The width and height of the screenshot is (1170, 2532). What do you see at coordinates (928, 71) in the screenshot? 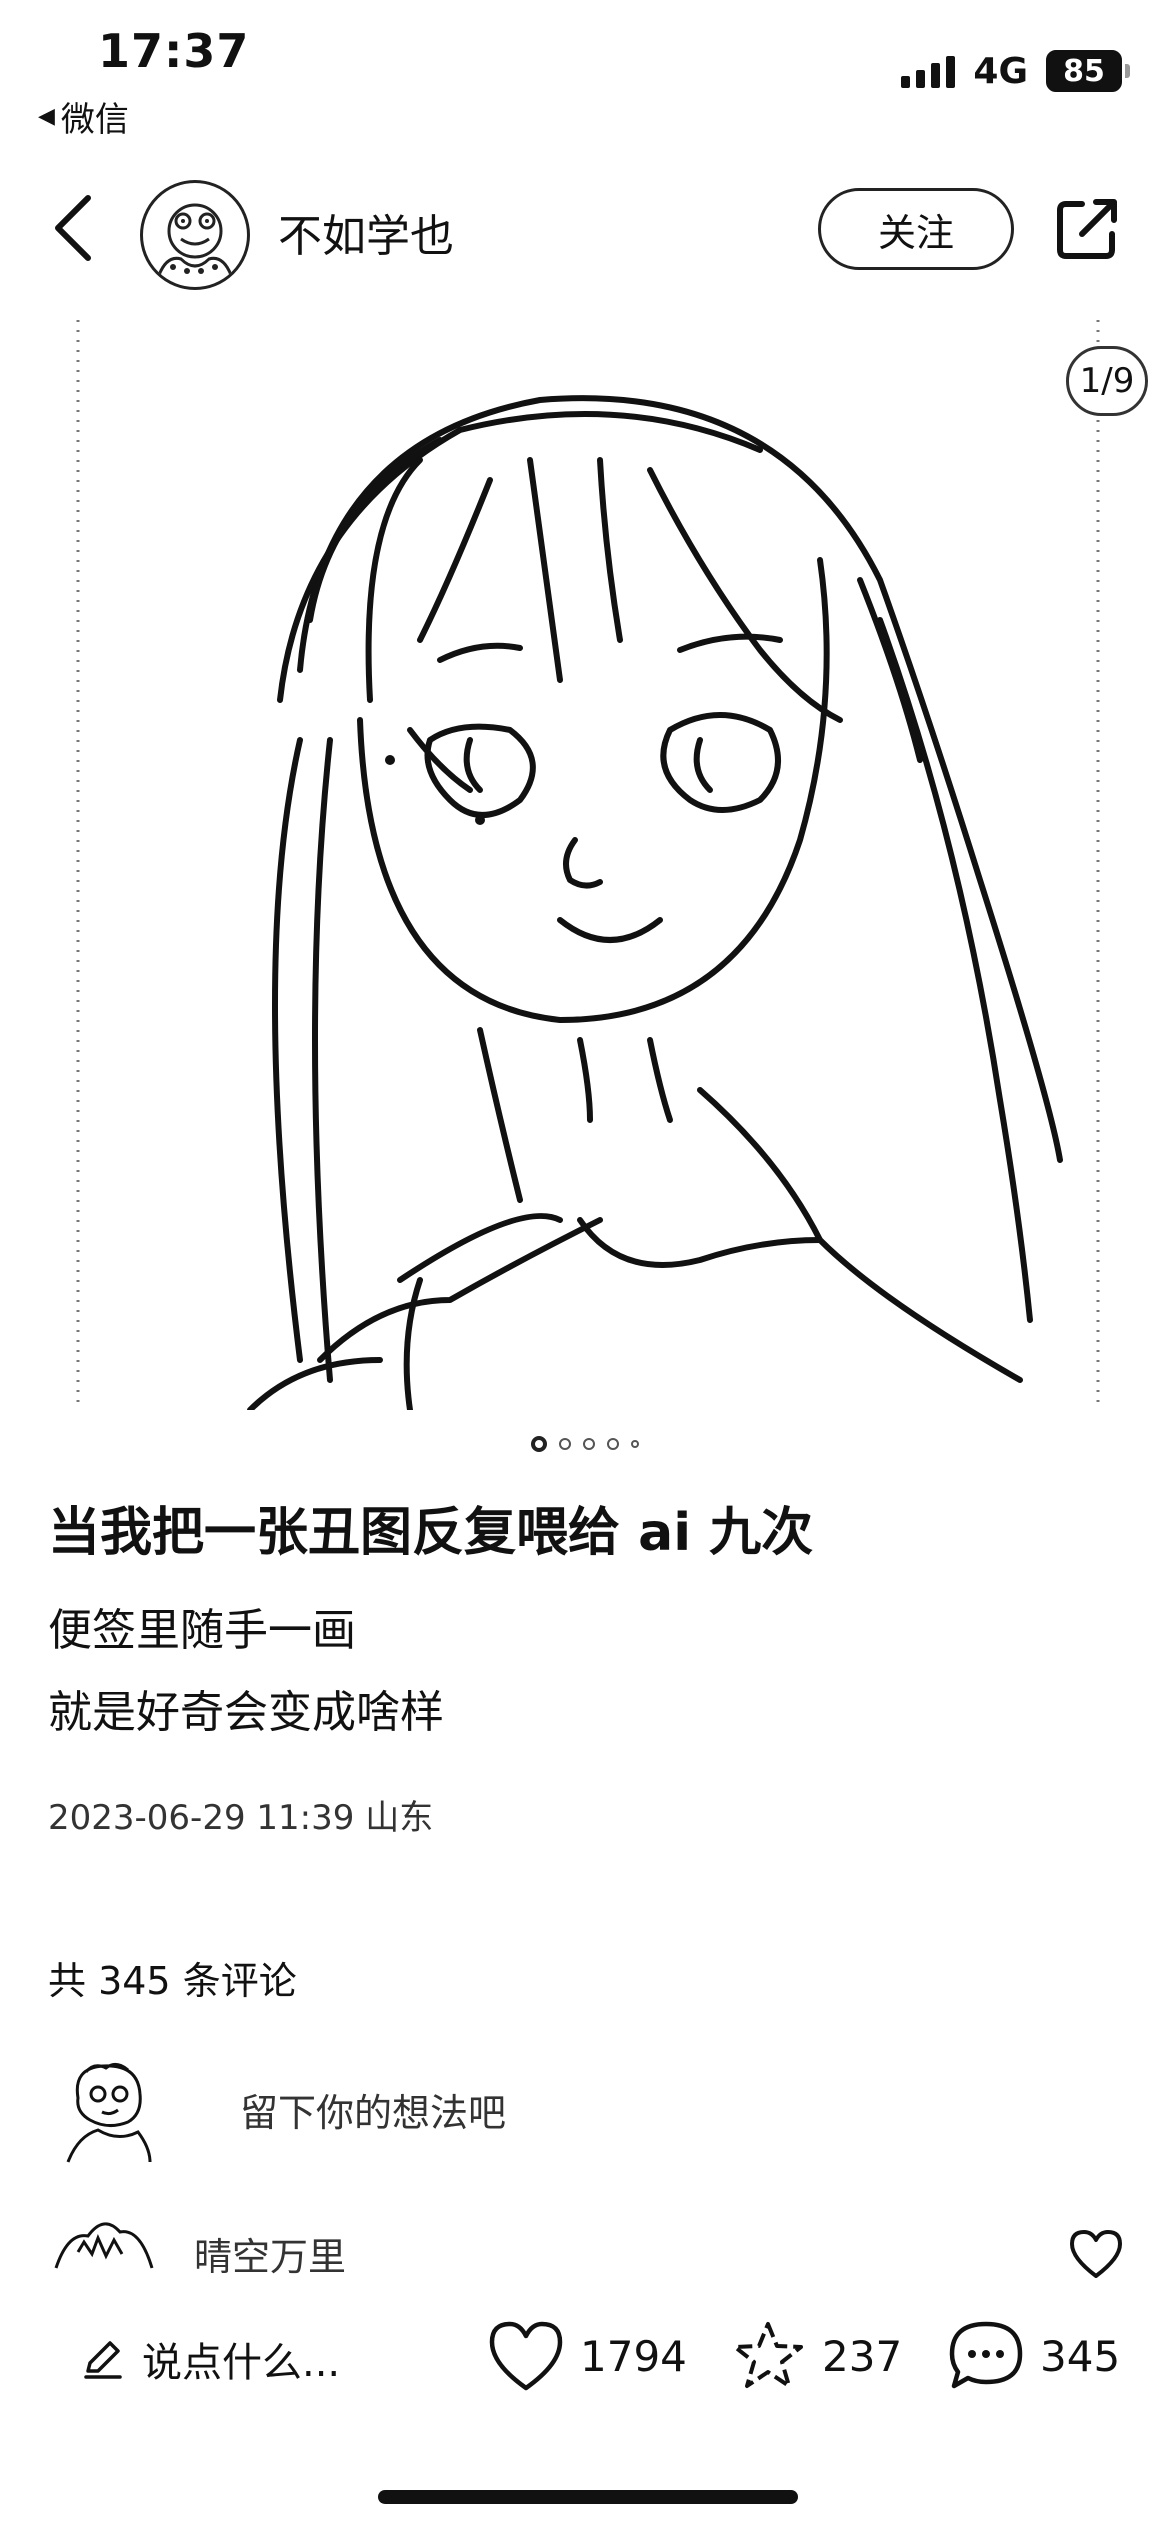
I see `signal-icon` at bounding box center [928, 71].